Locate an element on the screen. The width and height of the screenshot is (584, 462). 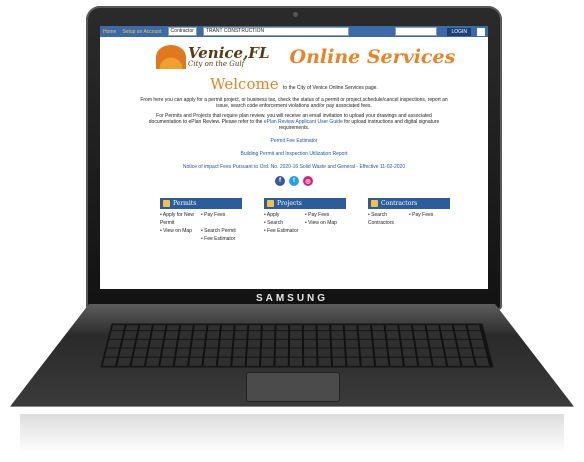
social-links: f t ◎ is located at coordinates (294, 181).